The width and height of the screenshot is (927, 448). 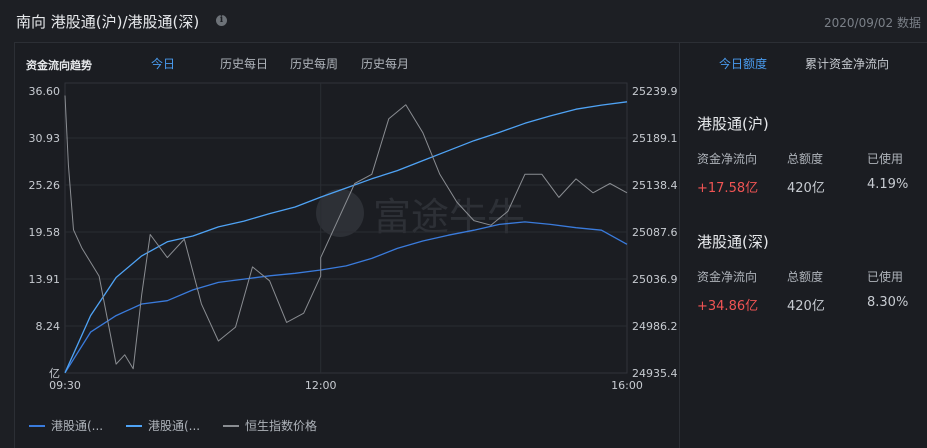 What do you see at coordinates (221, 20) in the screenshot?
I see `info-icon: i` at bounding box center [221, 20].